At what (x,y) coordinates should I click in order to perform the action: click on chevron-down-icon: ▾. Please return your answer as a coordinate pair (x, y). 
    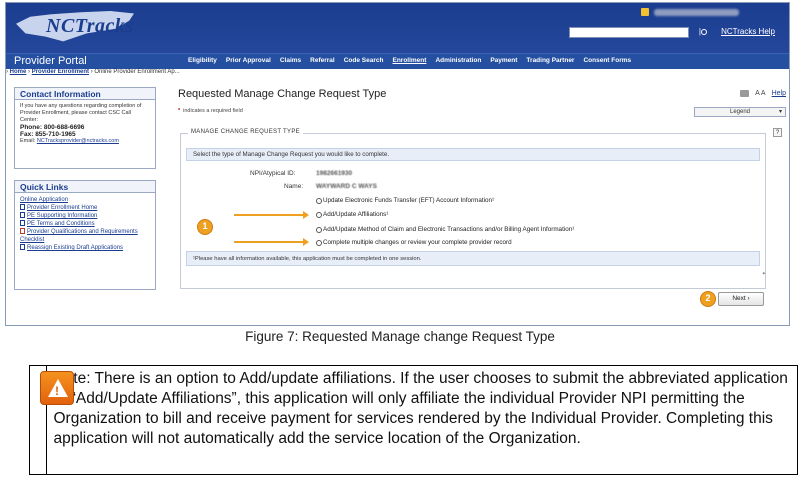
    Looking at the image, I should click on (780, 112).